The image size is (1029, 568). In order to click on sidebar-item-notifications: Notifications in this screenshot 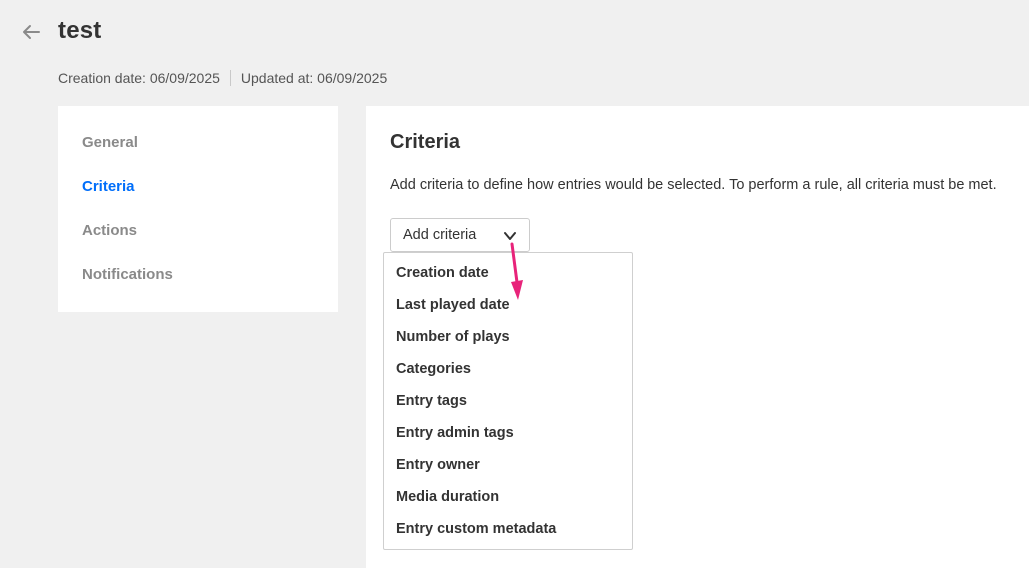, I will do `click(127, 274)`.